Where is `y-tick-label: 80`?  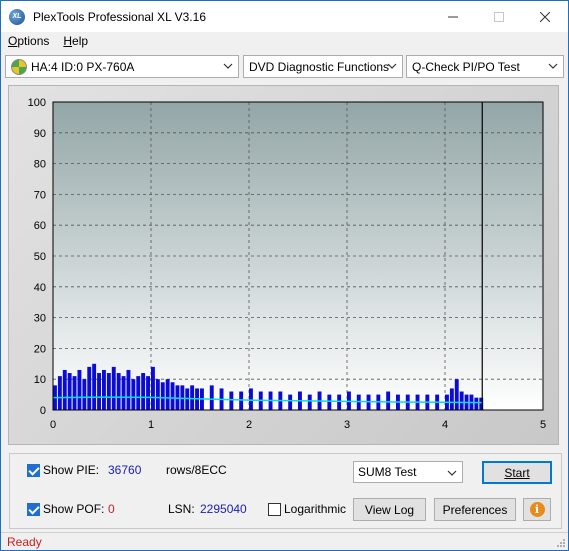 y-tick-label: 80 is located at coordinates (40, 165).